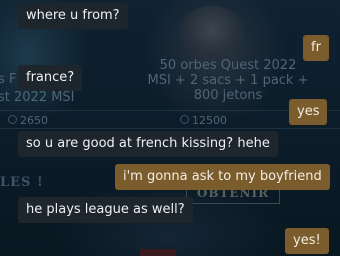  What do you see at coordinates (212, 33) in the screenshot?
I see `offer-emblem-image` at bounding box center [212, 33].